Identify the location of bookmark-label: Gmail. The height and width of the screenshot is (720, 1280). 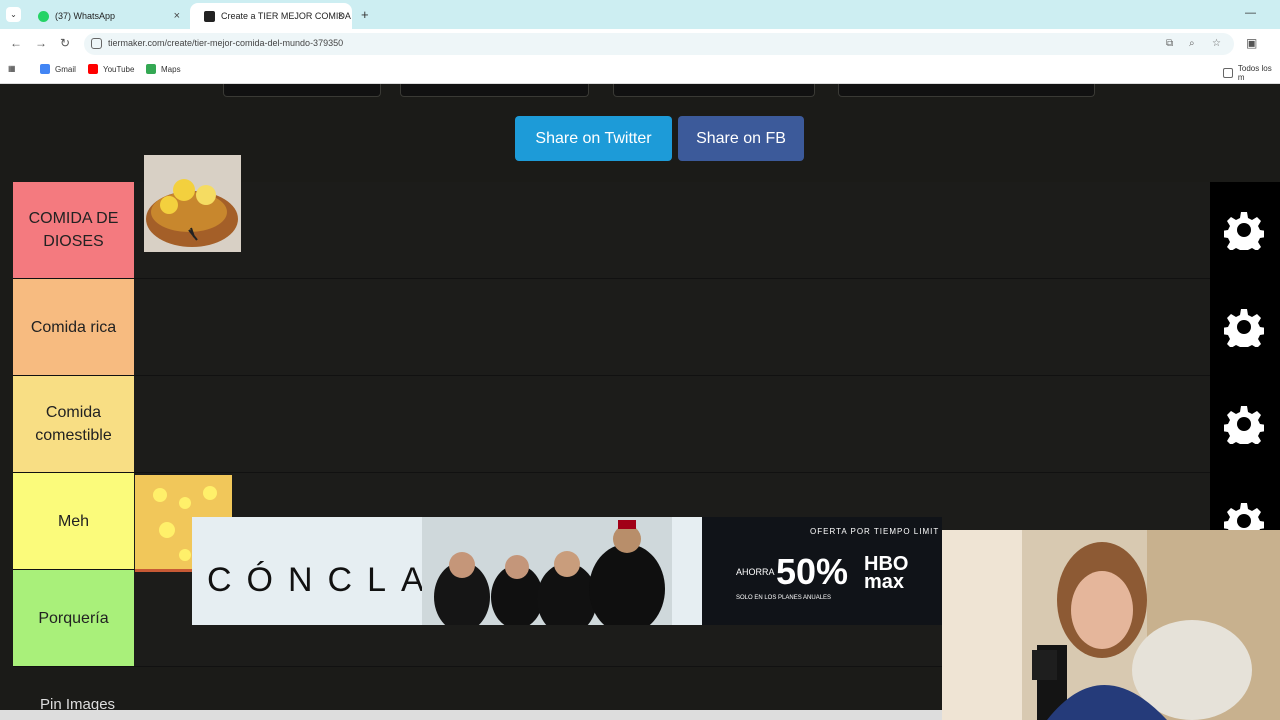
(65, 69).